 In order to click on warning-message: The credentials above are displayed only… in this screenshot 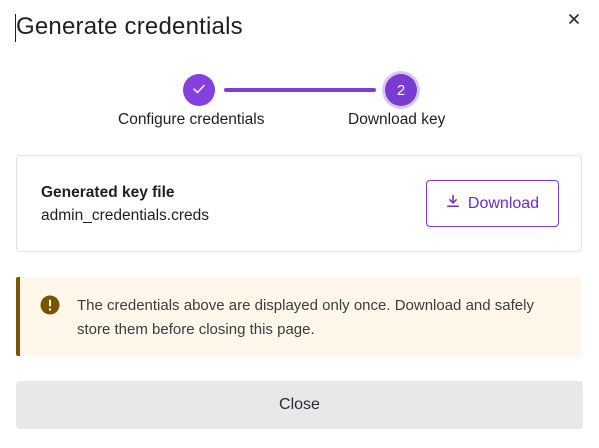, I will do `click(305, 317)`.